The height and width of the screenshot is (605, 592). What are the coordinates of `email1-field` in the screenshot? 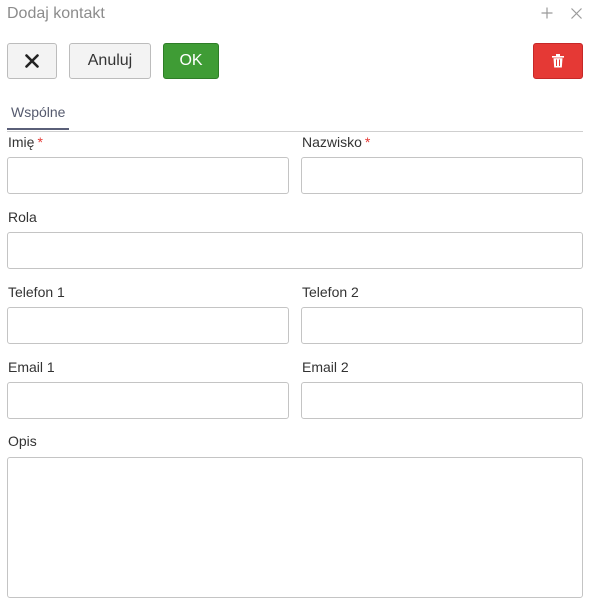 It's located at (148, 400).